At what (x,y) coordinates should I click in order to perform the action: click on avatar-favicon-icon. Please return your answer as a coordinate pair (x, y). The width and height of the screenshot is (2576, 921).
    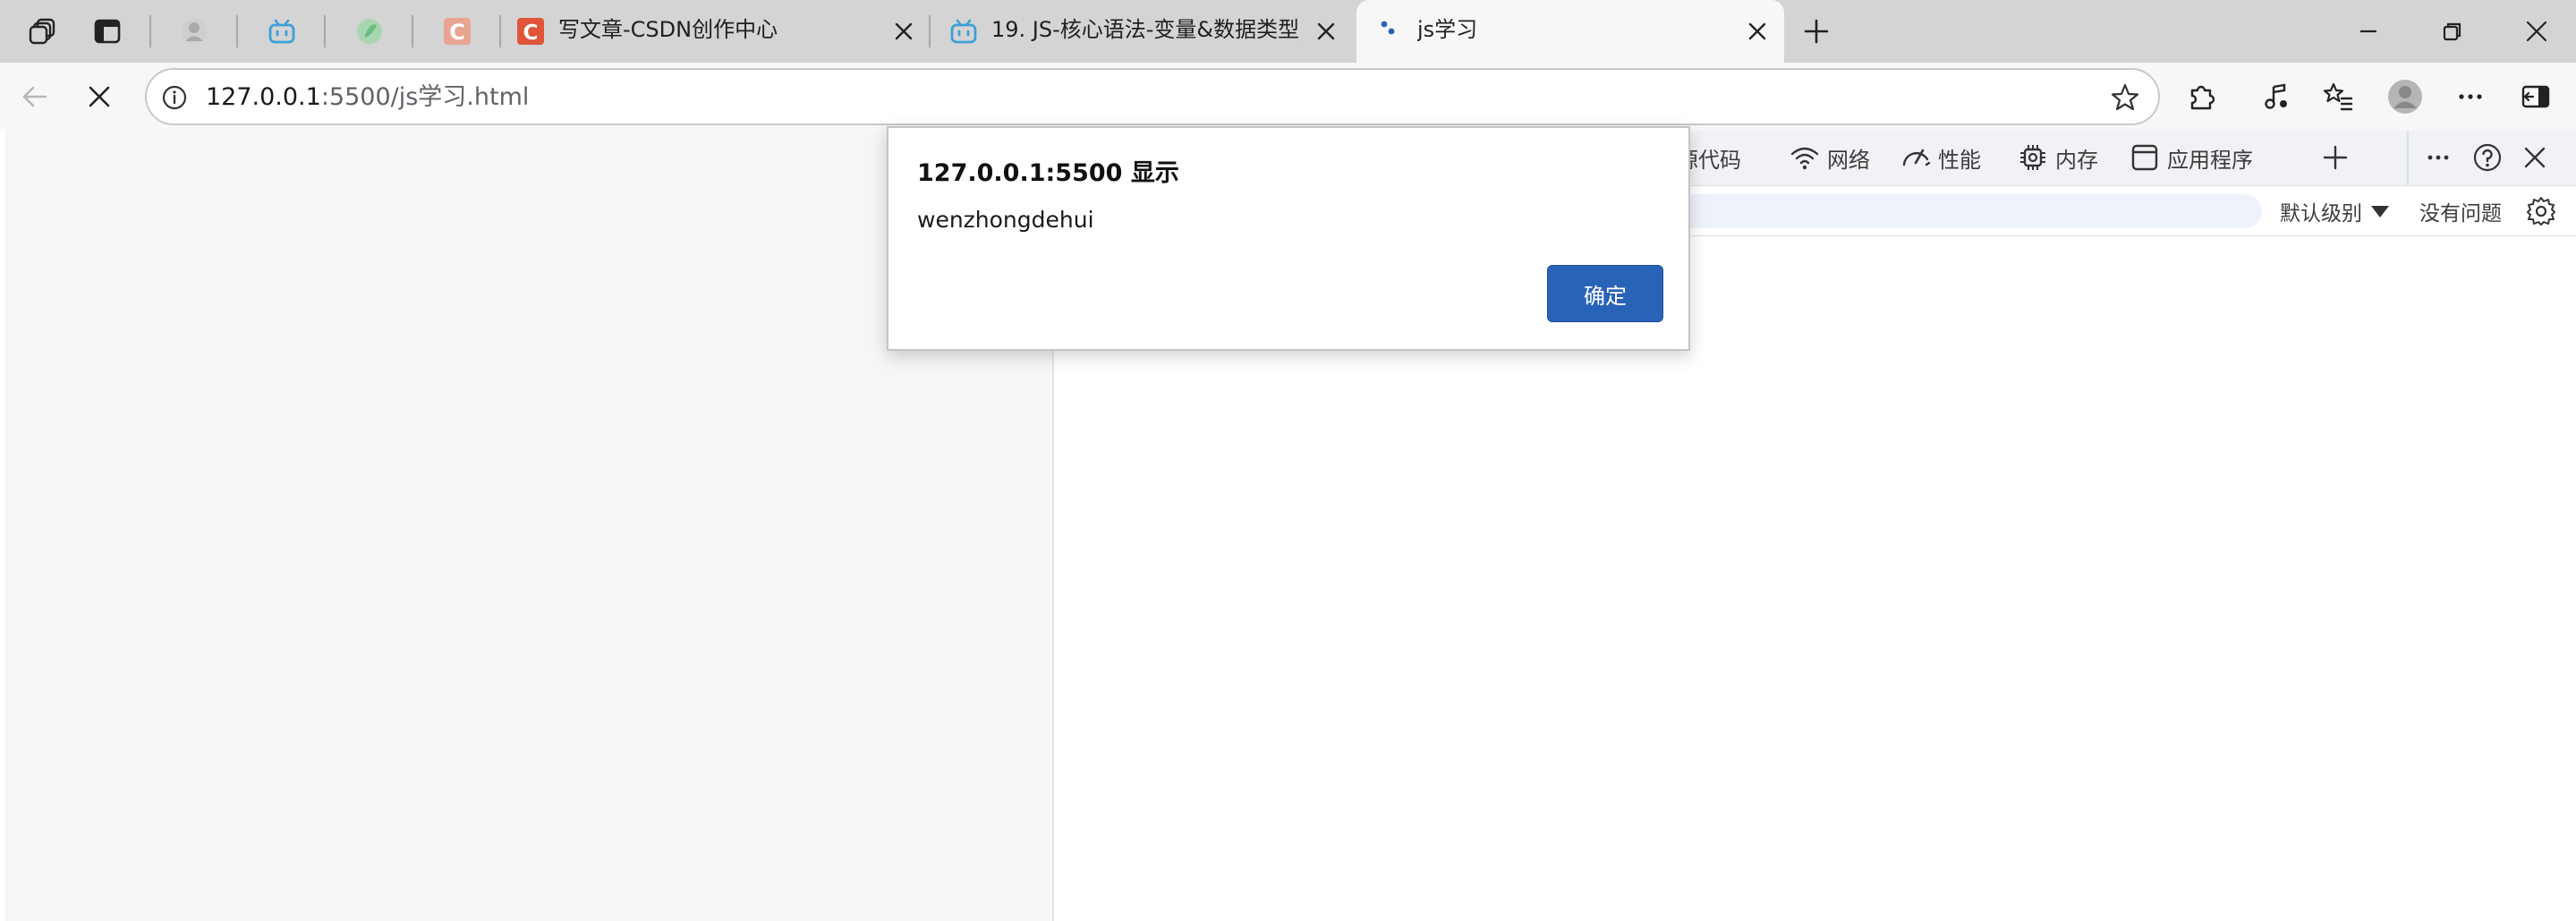
    Looking at the image, I should click on (194, 32).